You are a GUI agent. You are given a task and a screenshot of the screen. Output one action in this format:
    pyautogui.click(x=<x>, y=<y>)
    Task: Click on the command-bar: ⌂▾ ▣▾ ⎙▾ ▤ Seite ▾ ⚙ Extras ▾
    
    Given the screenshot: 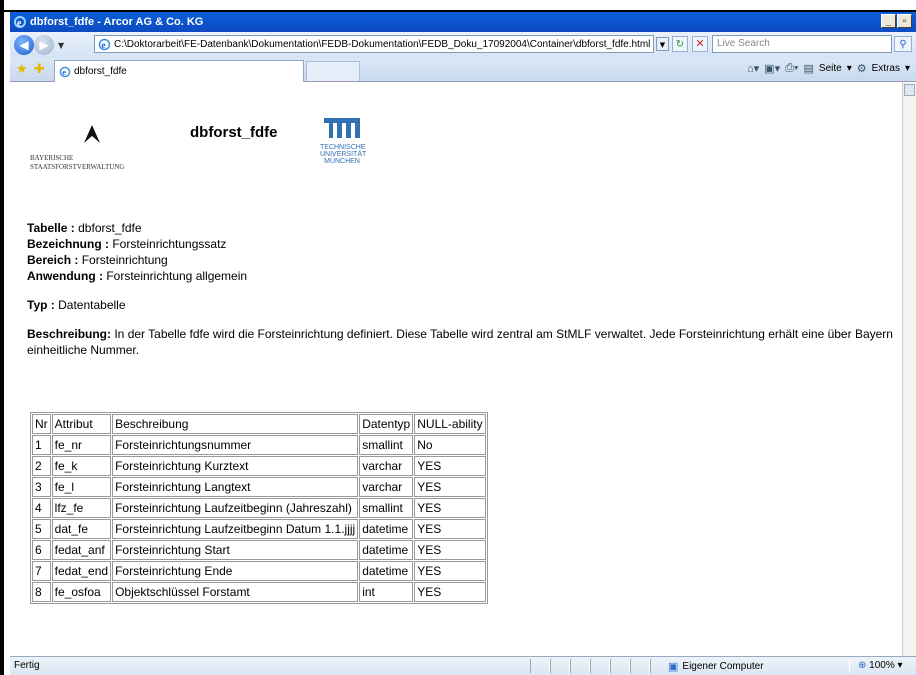 What is the action you would take?
    pyautogui.click(x=828, y=68)
    